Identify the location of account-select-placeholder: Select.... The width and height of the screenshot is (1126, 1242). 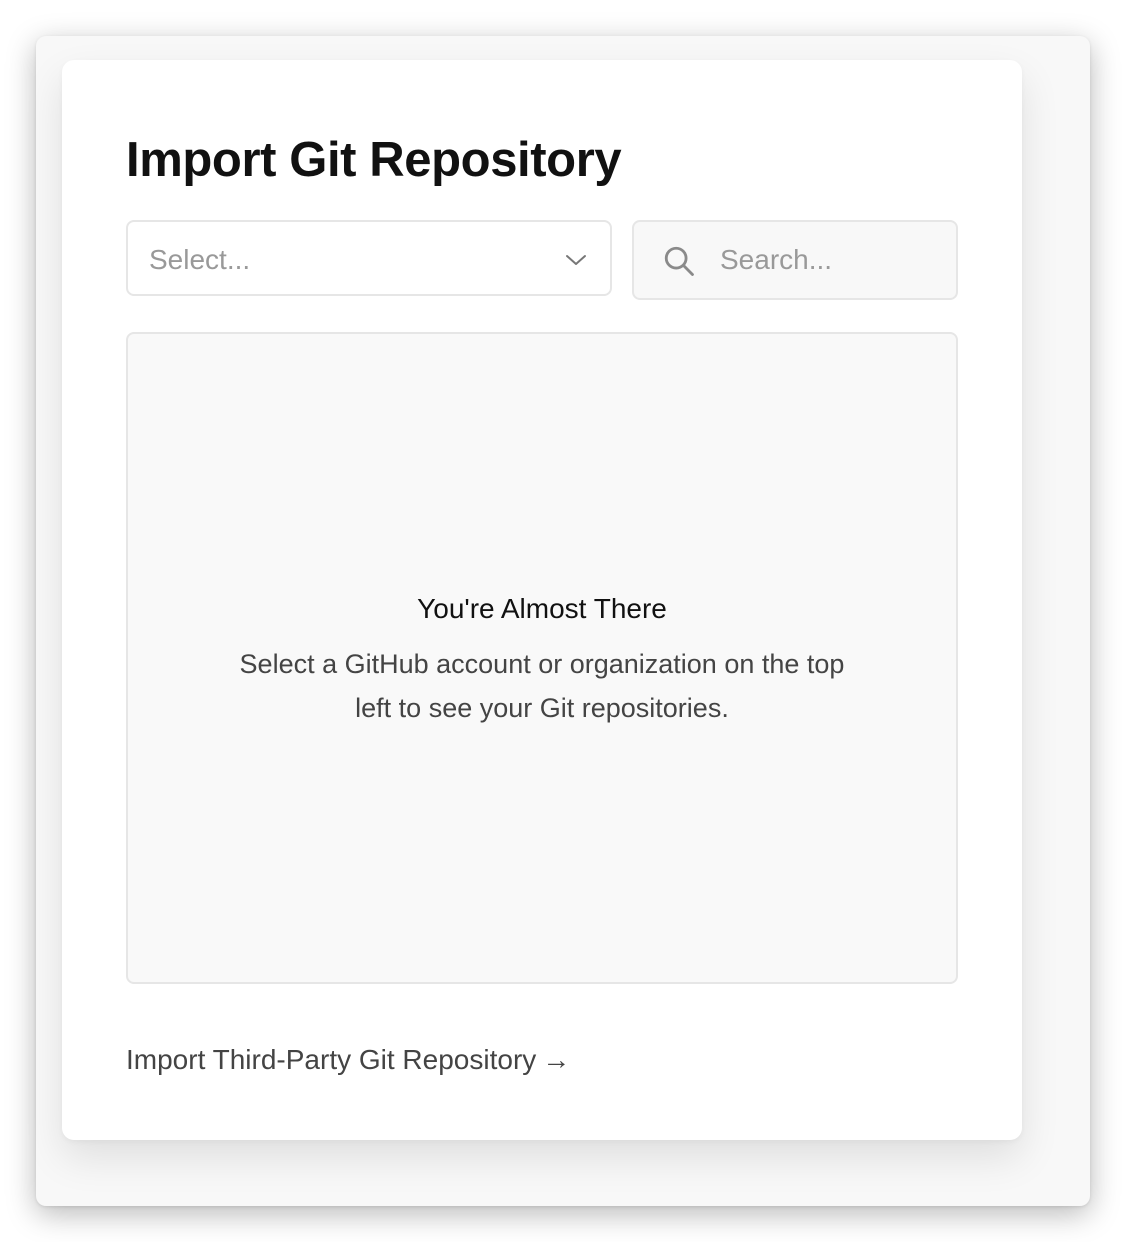
(200, 259).